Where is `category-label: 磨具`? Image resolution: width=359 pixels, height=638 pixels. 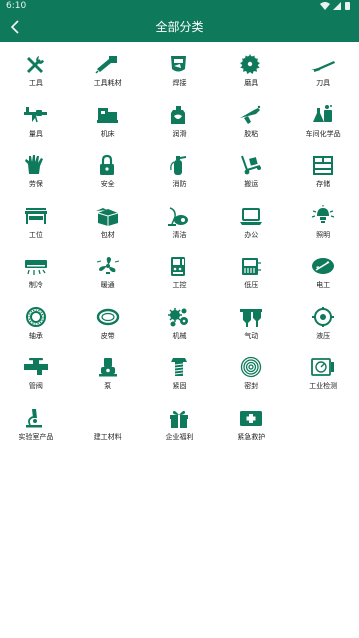 category-label: 磨具 is located at coordinates (251, 83).